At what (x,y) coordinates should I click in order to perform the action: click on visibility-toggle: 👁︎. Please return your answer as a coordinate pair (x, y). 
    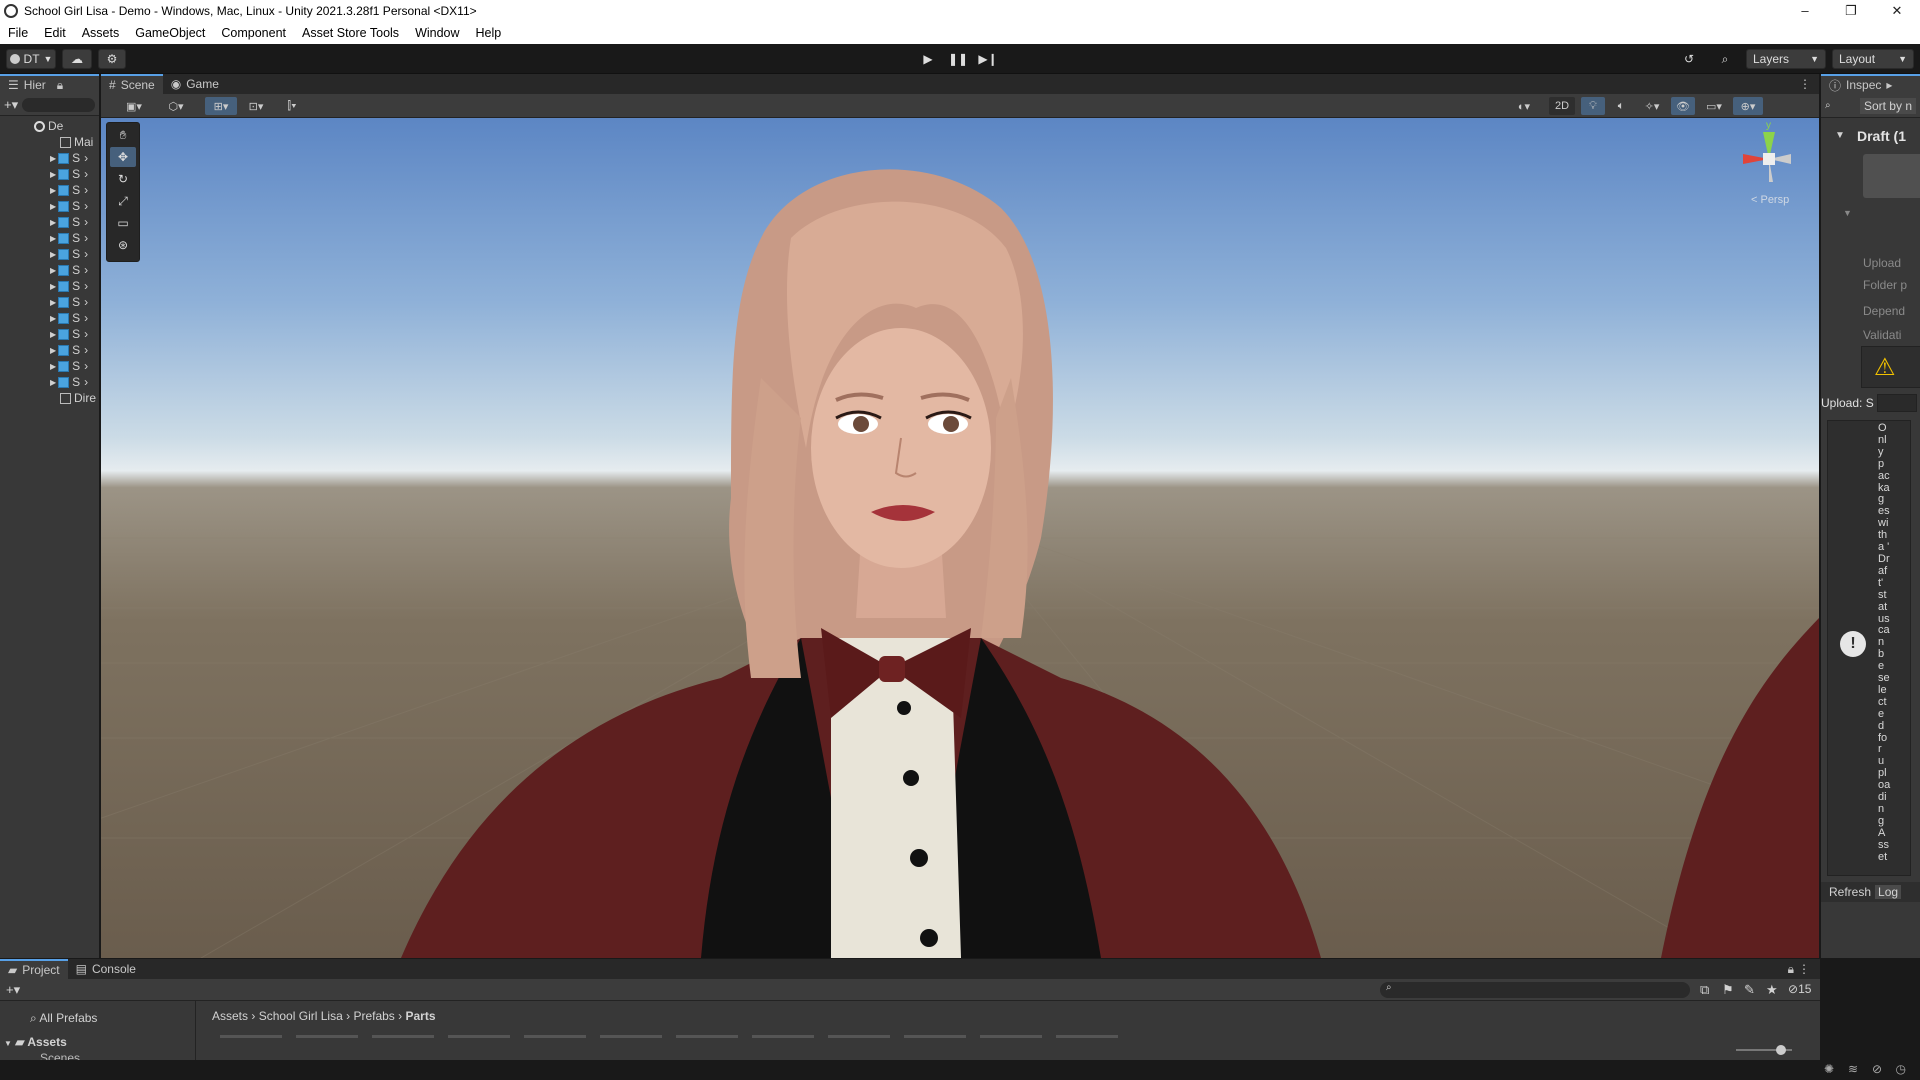
    Looking at the image, I should click on (1683, 106).